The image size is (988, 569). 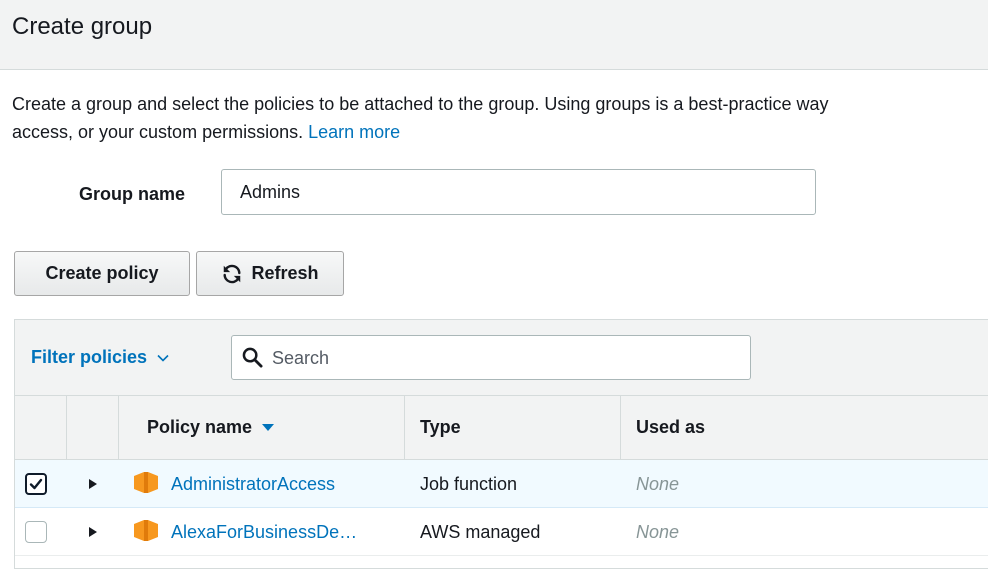 I want to click on page-title: Create group, so click(x=82, y=26).